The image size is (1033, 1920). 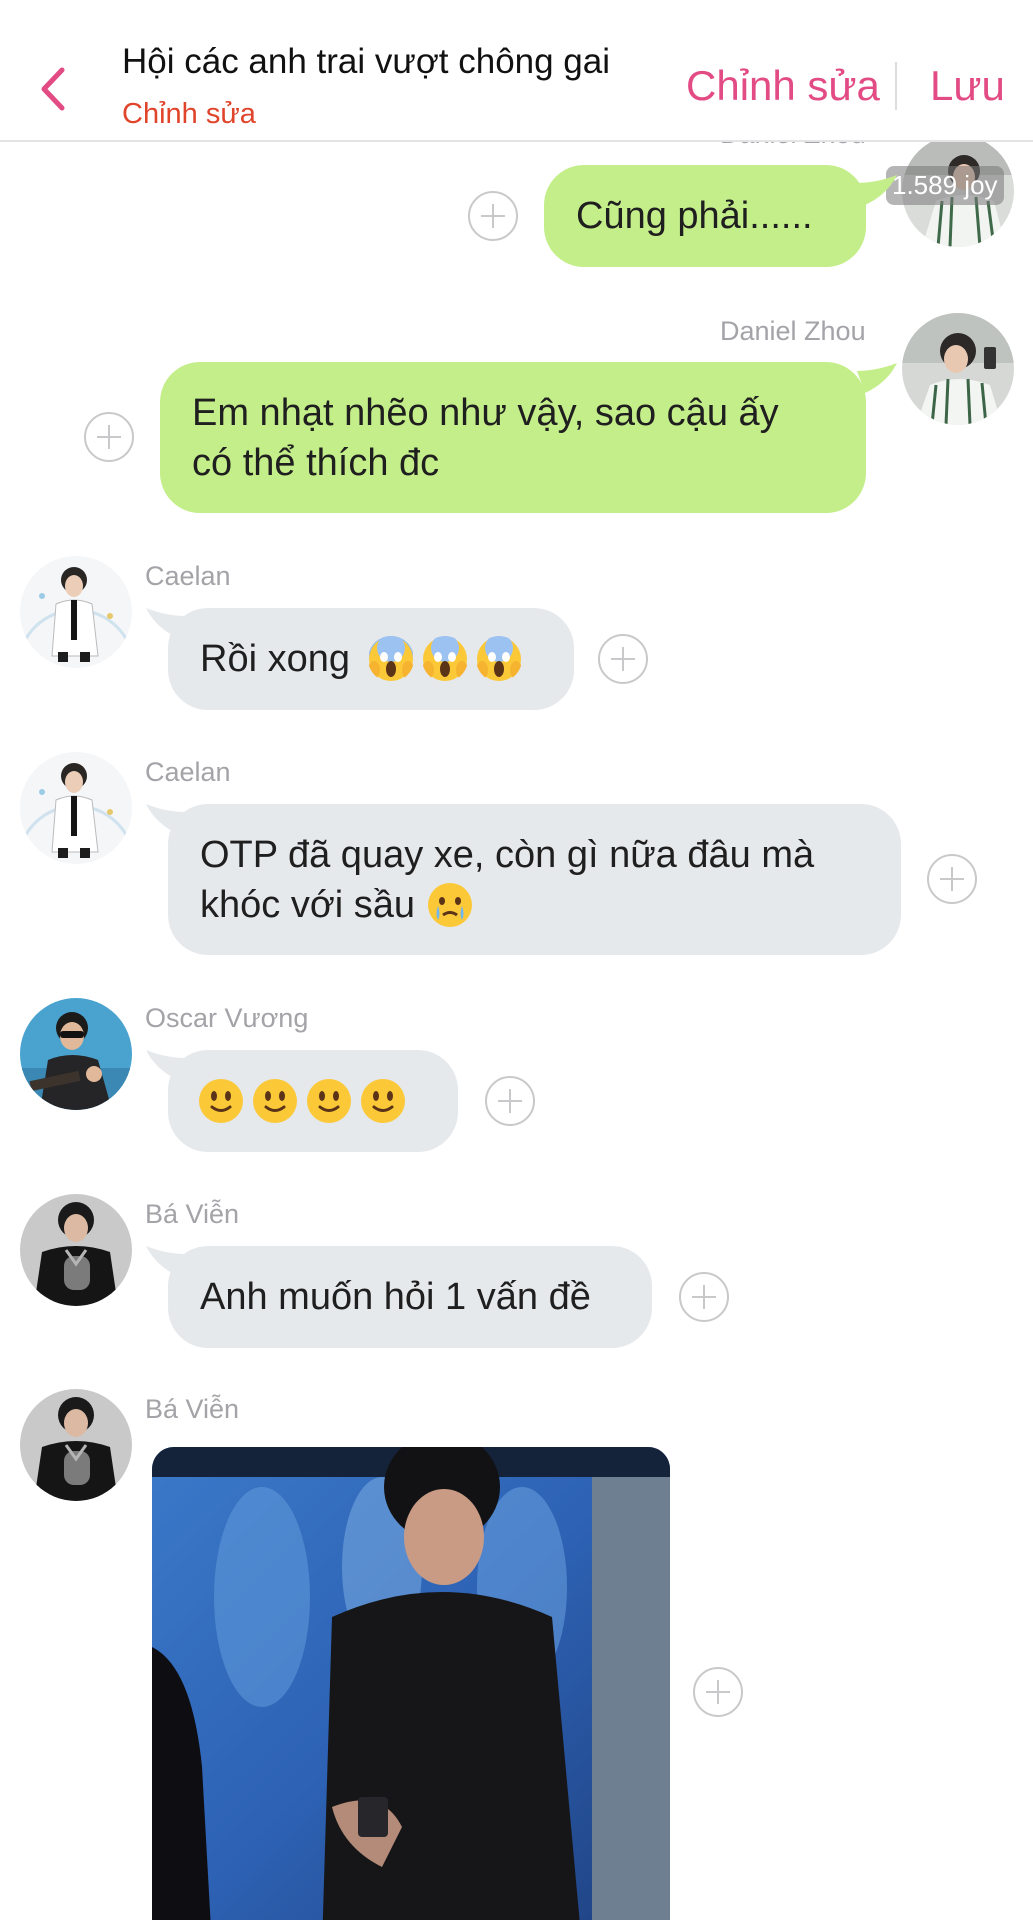 What do you see at coordinates (507, 854) in the screenshot?
I see `message-text-line: OTP đã quay xe, còn gì nữa đâu mà` at bounding box center [507, 854].